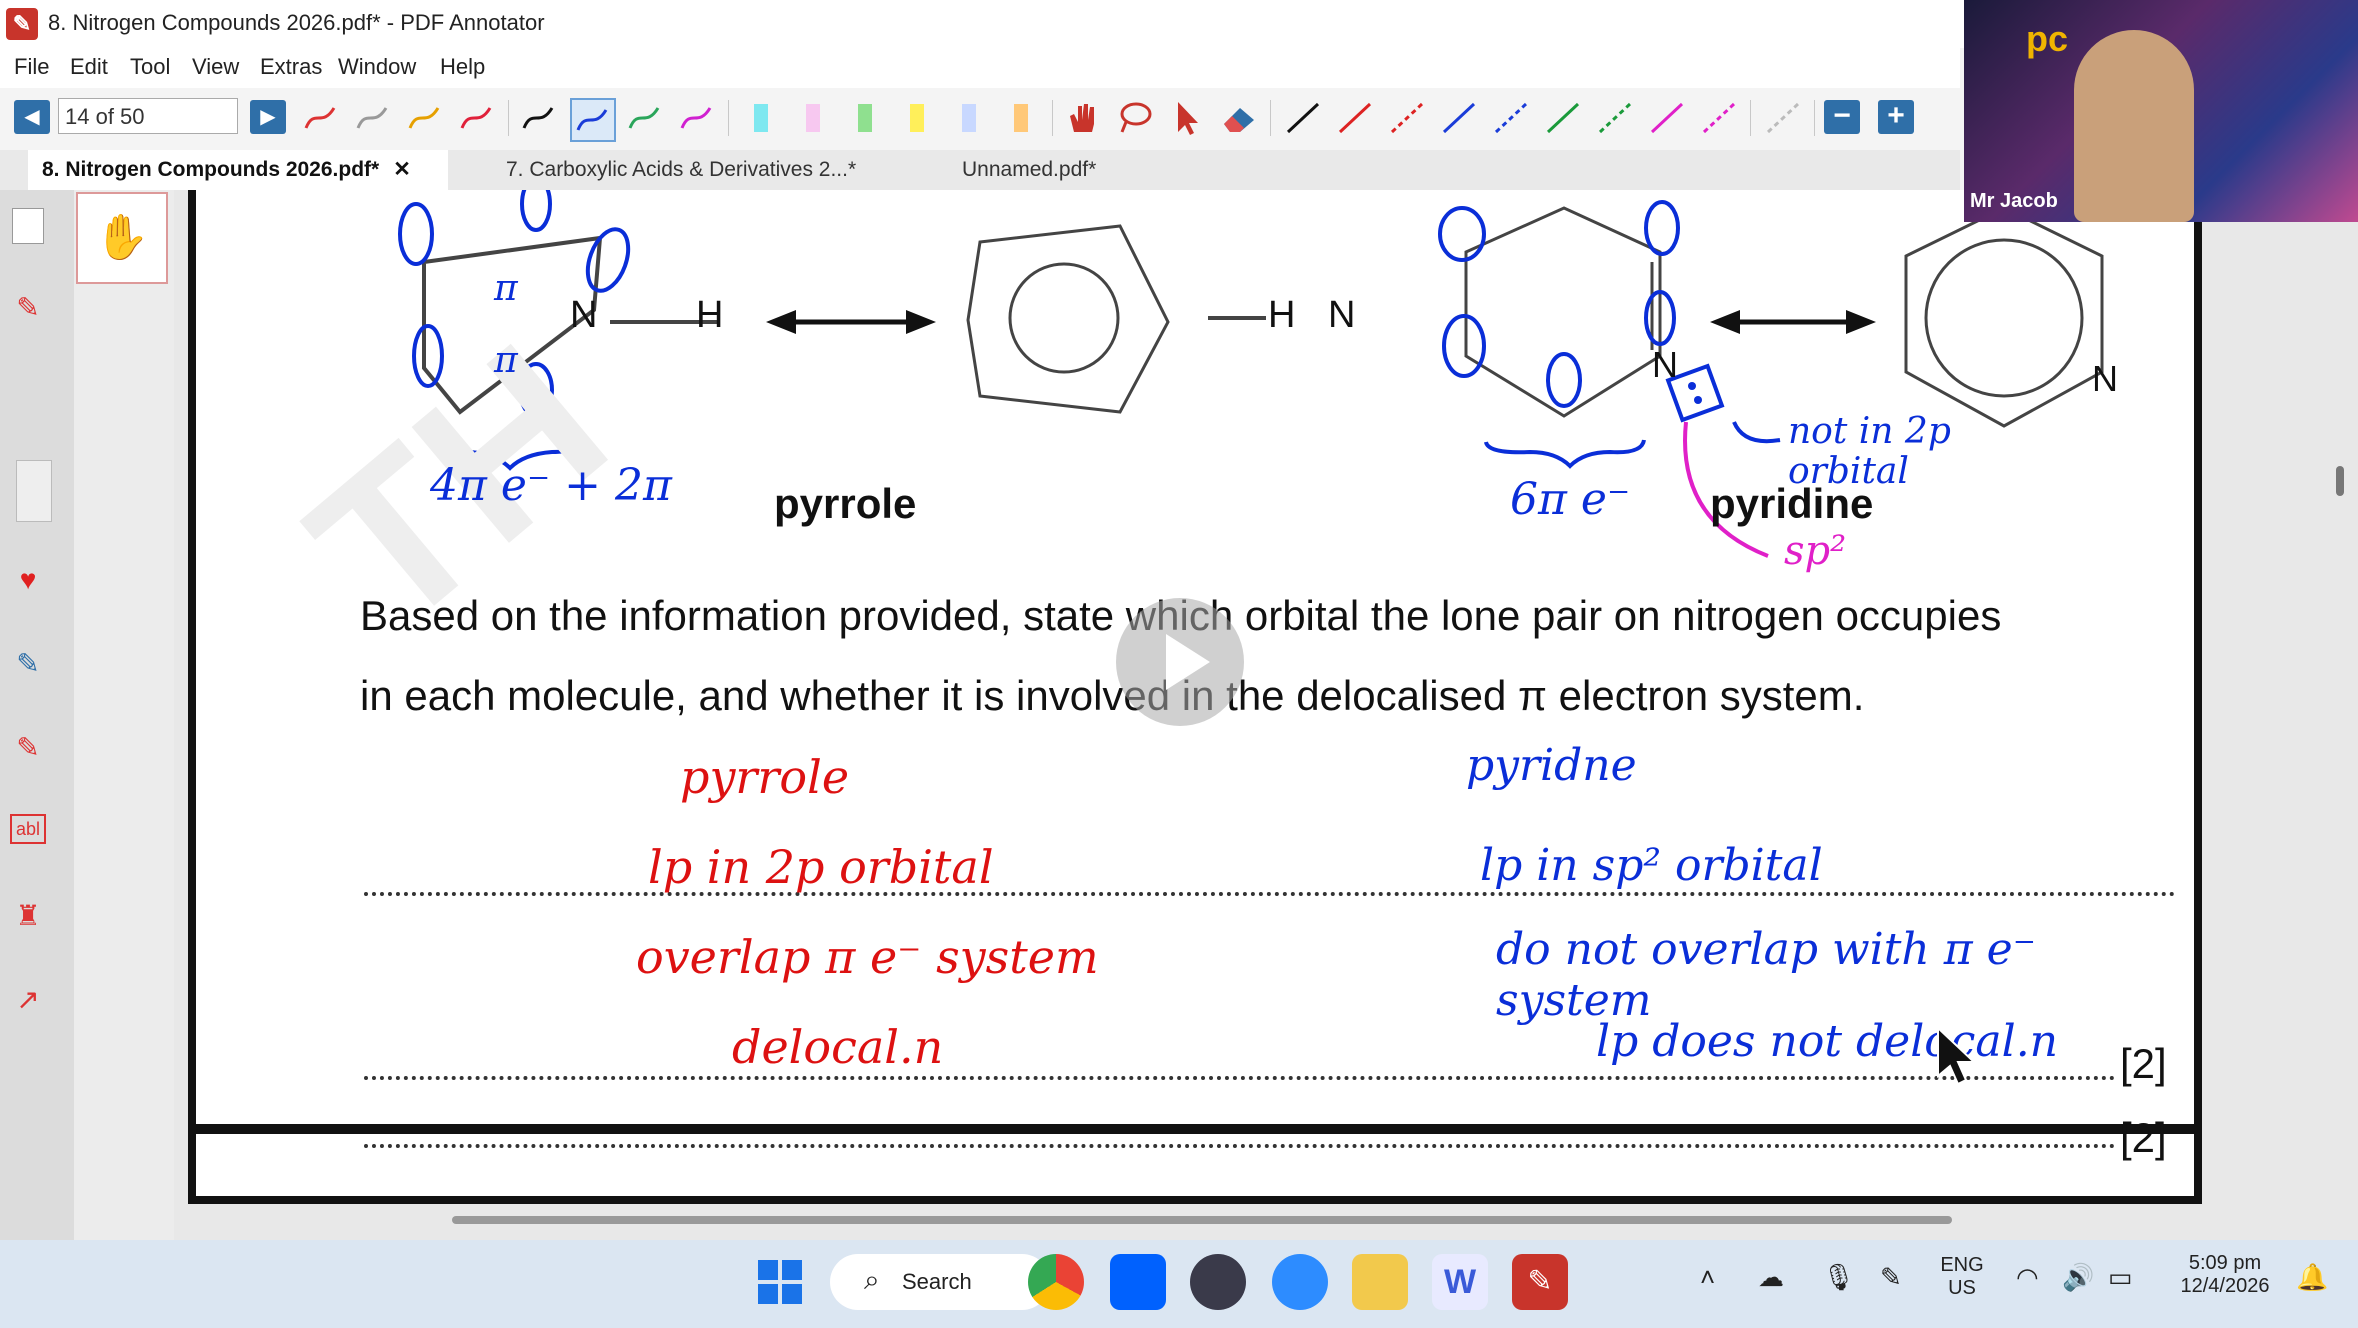 The height and width of the screenshot is (1328, 2358). Describe the element at coordinates (89, 67) in the screenshot. I see `menu-edit: Edit` at that location.